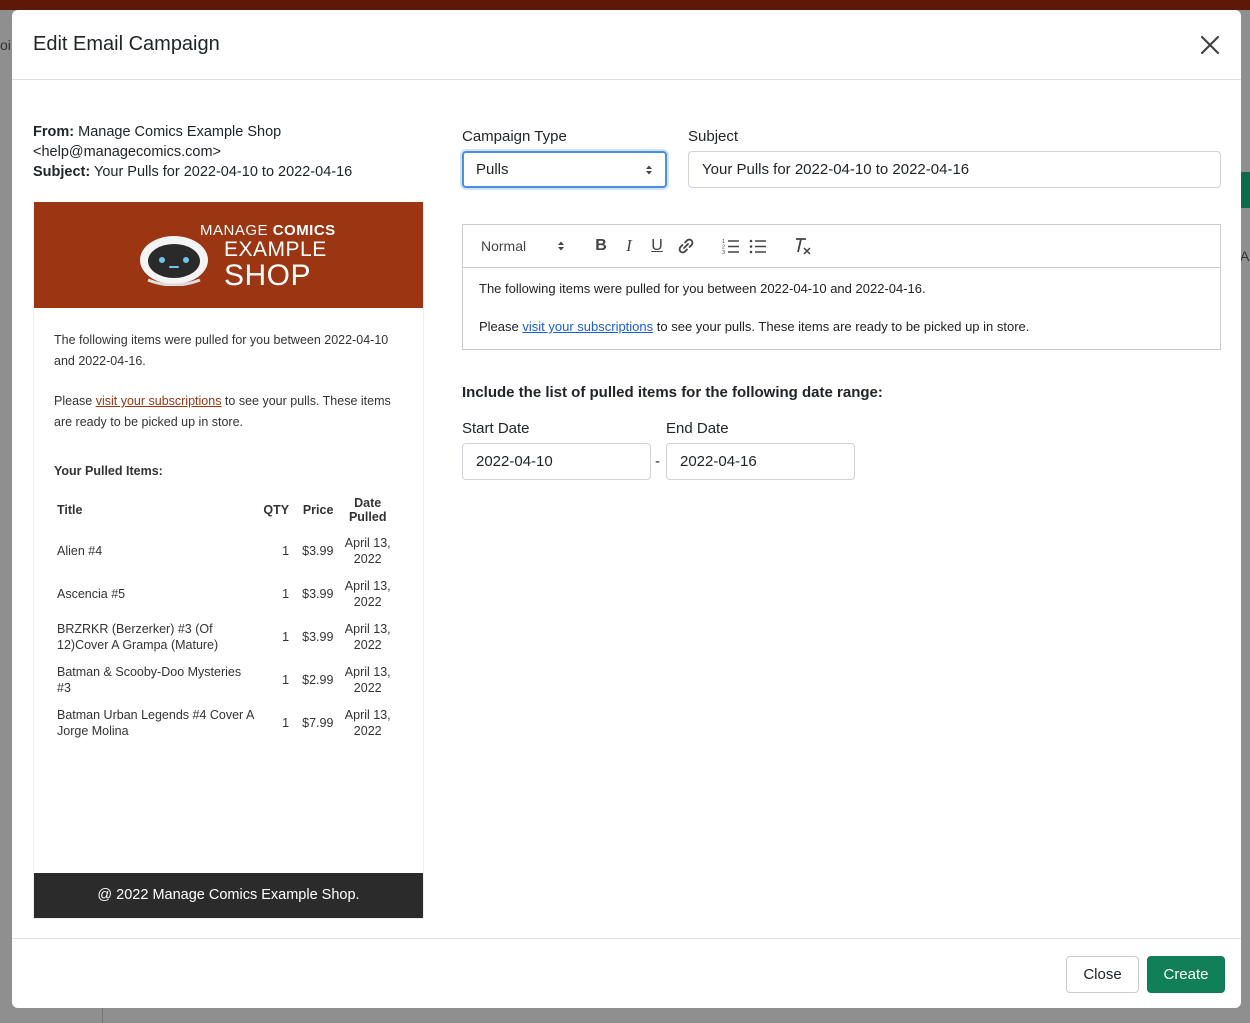  What do you see at coordinates (501, 326) in the screenshot?
I see `editor-line-2-prefix: Please` at bounding box center [501, 326].